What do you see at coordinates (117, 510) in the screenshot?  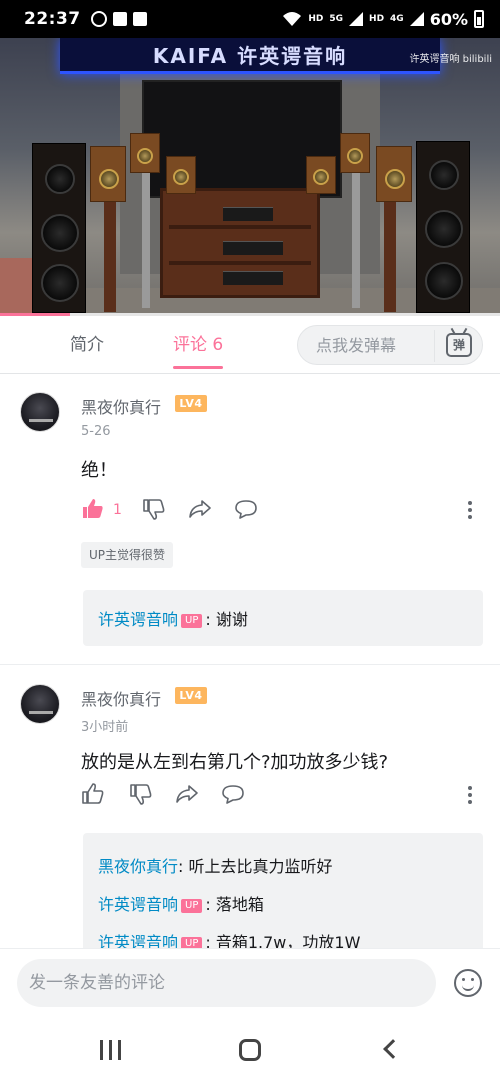 I see `like-count: 1` at bounding box center [117, 510].